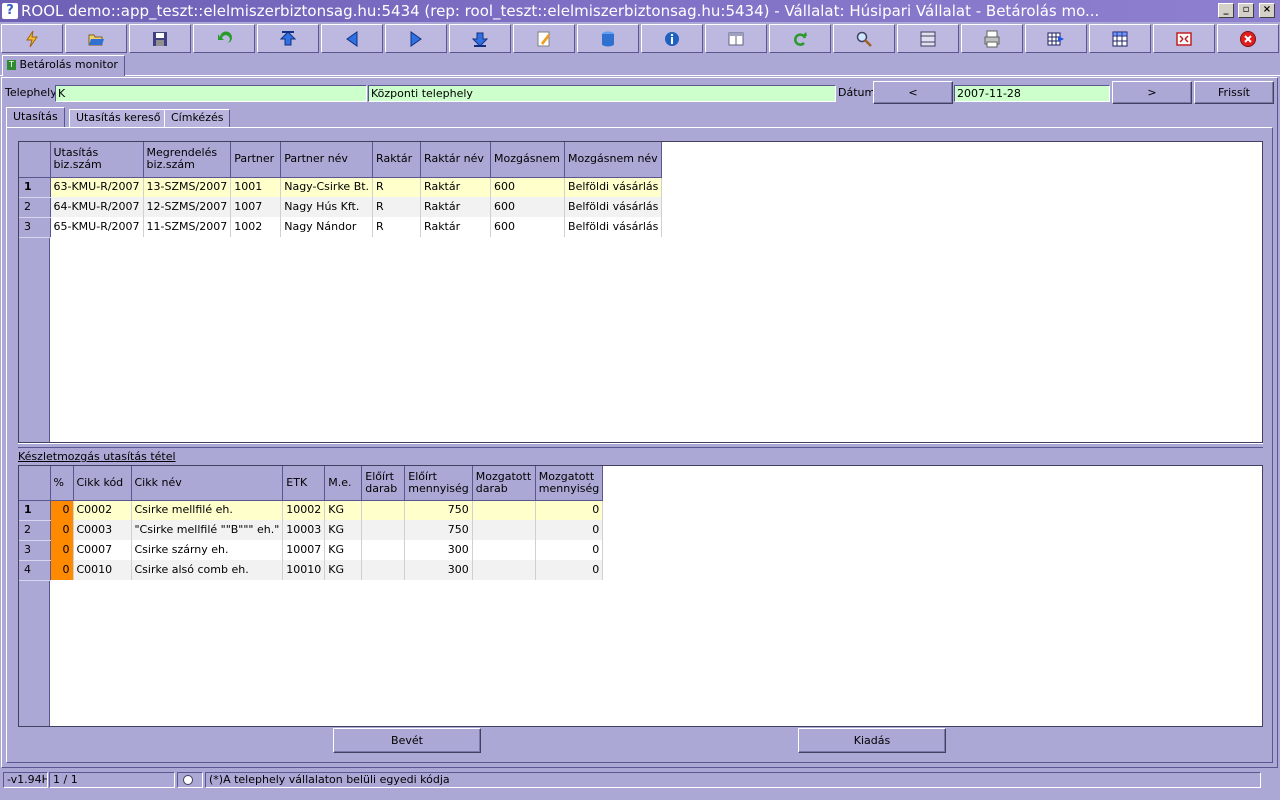 The image size is (1280, 800). I want to click on col-eloirt-darab: Előírt darab, so click(383, 483).